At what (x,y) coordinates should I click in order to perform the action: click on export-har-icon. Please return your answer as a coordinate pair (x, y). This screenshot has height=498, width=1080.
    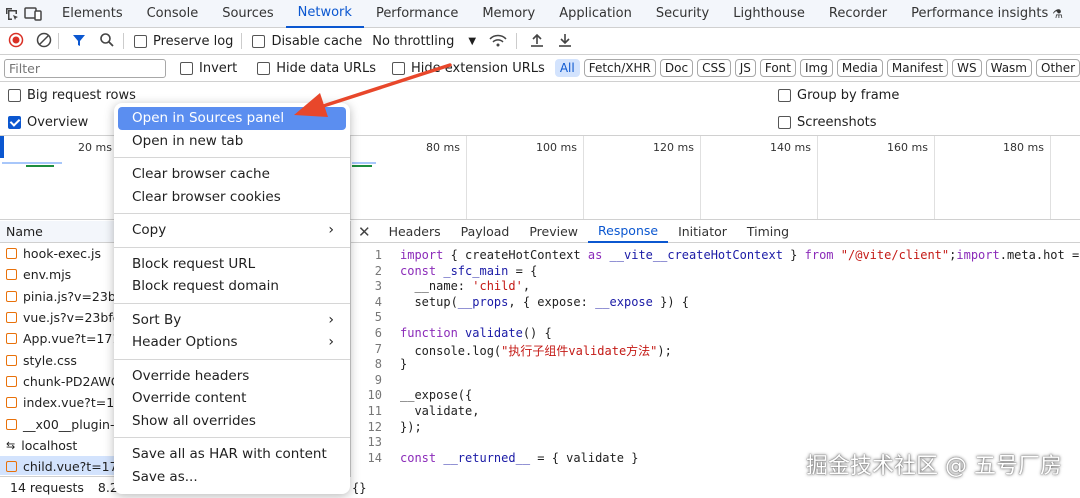
    Looking at the image, I should click on (565, 41).